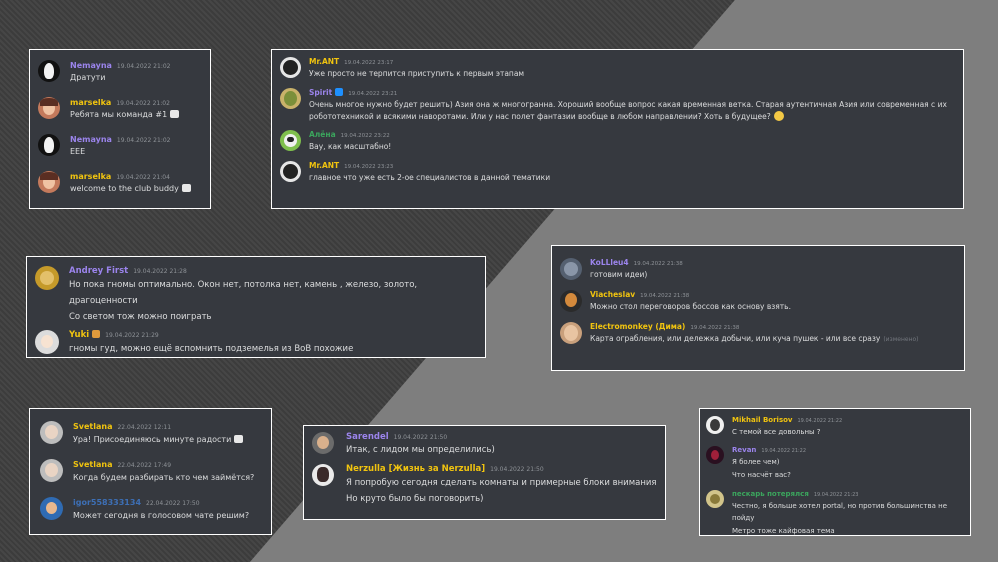 Image resolution: width=998 pixels, height=562 pixels. What do you see at coordinates (119, 114) in the screenshot?
I see `message-text: Ребята мы команда #1` at bounding box center [119, 114].